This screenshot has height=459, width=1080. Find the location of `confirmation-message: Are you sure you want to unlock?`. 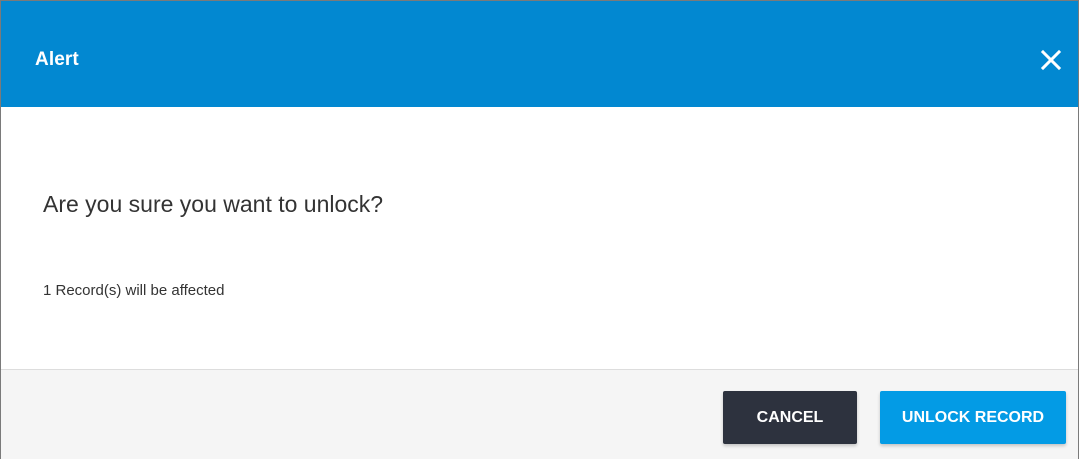

confirmation-message: Are you sure you want to unlock? is located at coordinates (213, 204).